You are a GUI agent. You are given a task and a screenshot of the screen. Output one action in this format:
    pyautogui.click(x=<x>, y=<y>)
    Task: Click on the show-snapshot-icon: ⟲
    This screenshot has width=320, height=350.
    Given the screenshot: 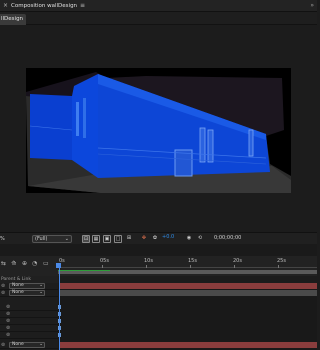 What is the action you would take?
    pyautogui.click(x=200, y=239)
    